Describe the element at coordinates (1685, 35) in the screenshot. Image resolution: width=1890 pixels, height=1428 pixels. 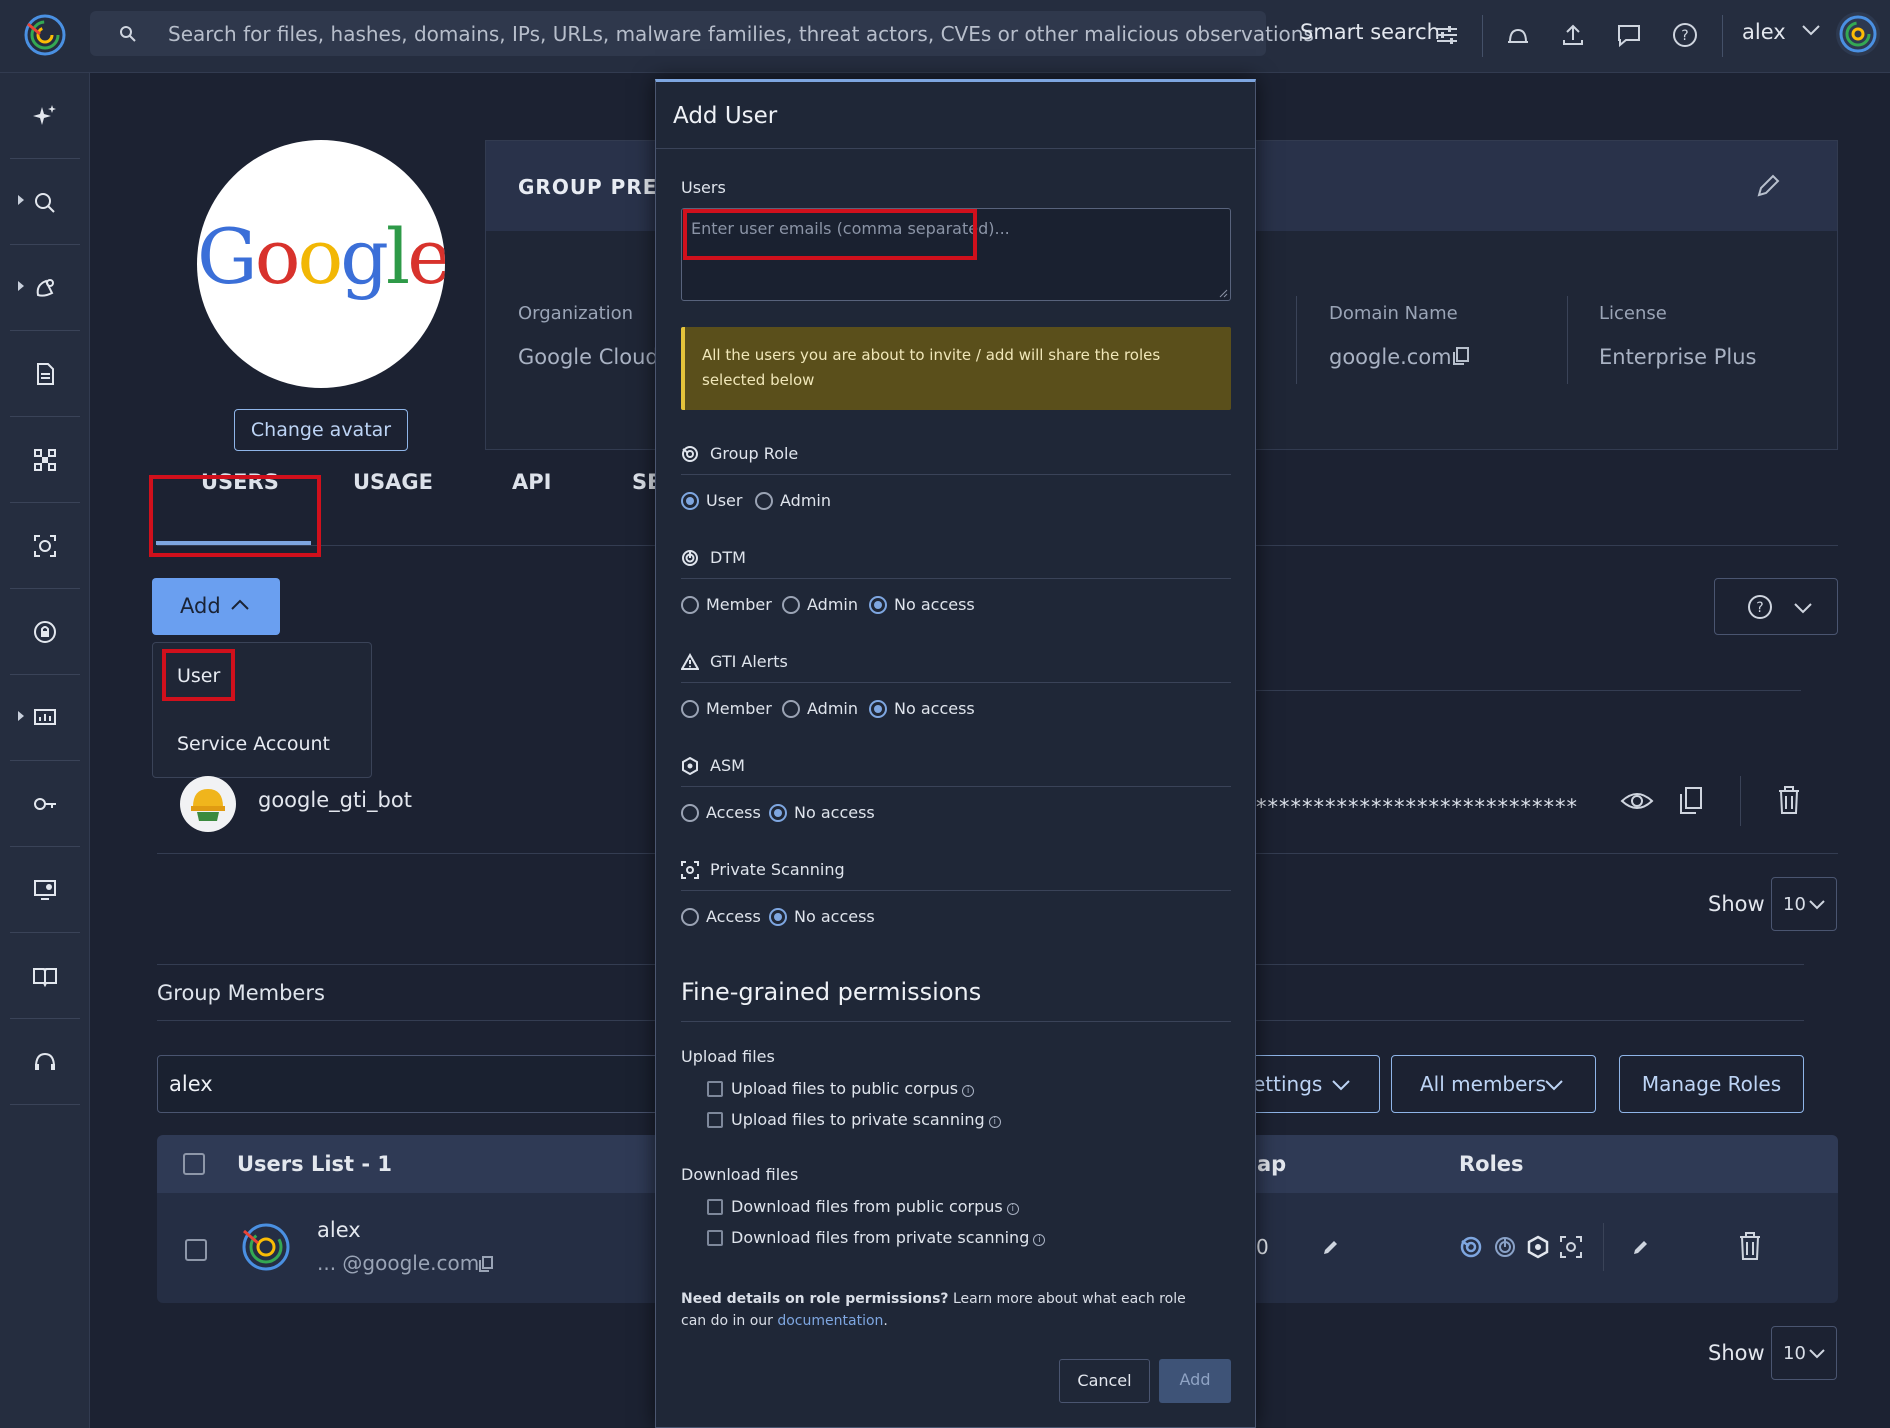
I see `help-icon: ?` at that location.